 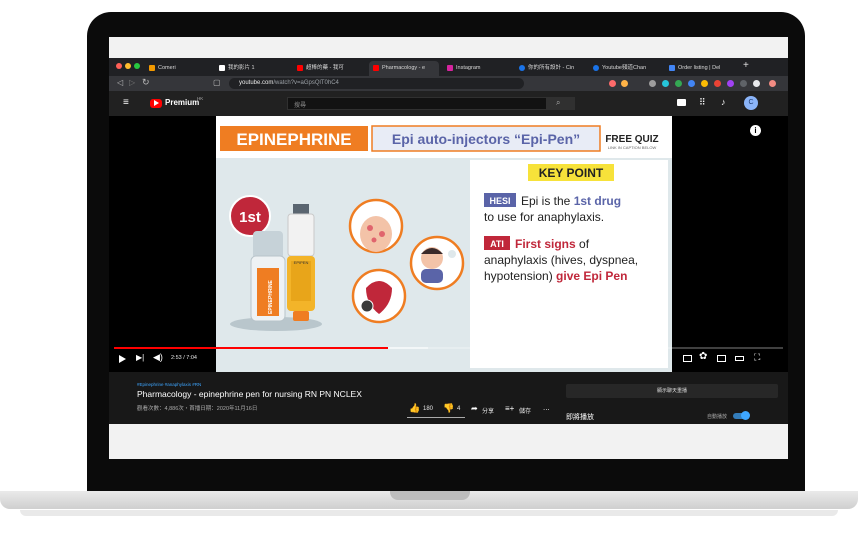 What do you see at coordinates (474, 408) in the screenshot?
I see `share-icon: ➦` at bounding box center [474, 408].